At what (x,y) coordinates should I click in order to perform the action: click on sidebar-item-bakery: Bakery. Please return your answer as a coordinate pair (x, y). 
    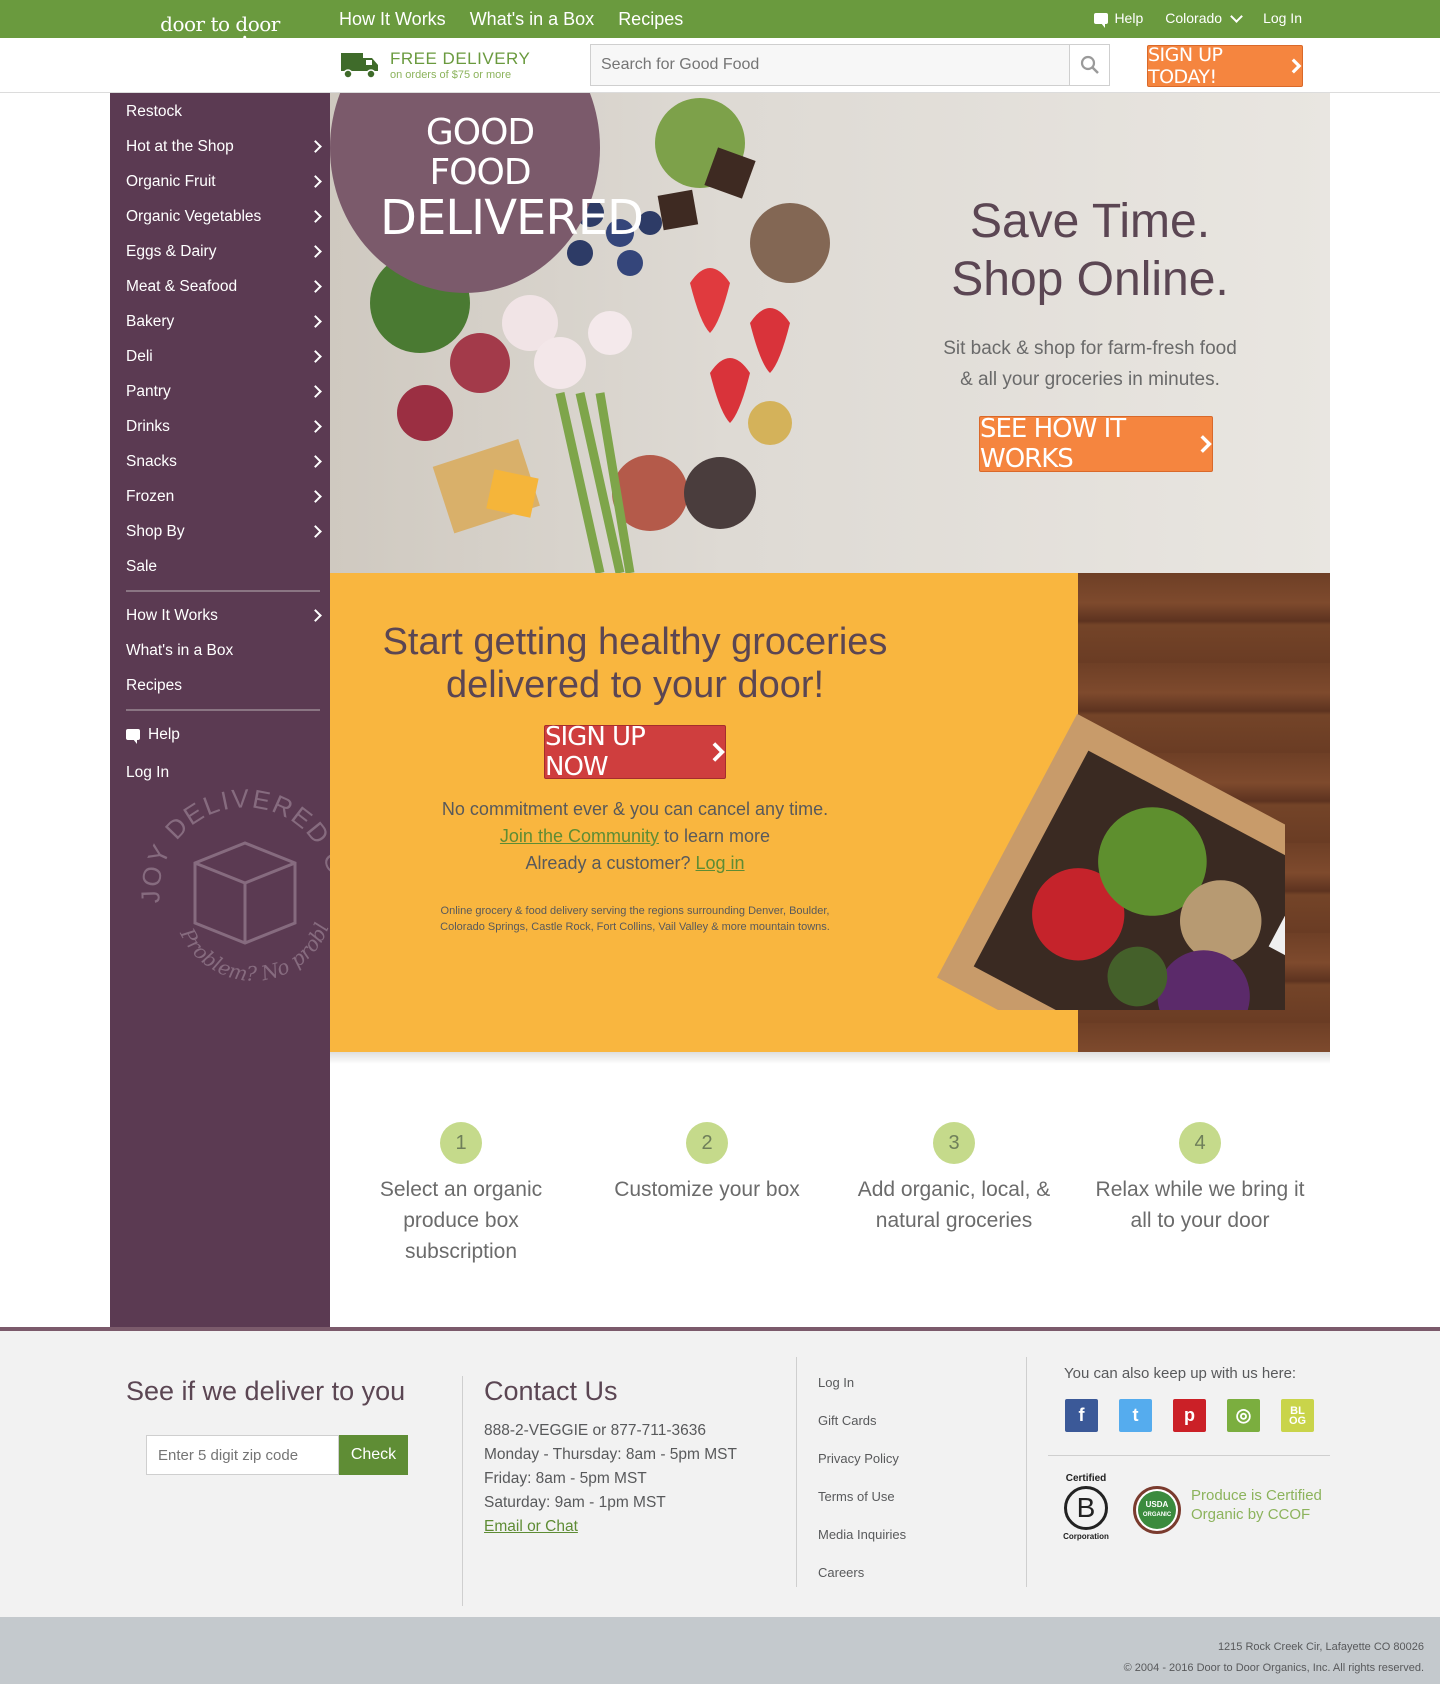
    Looking at the image, I should click on (220, 321).